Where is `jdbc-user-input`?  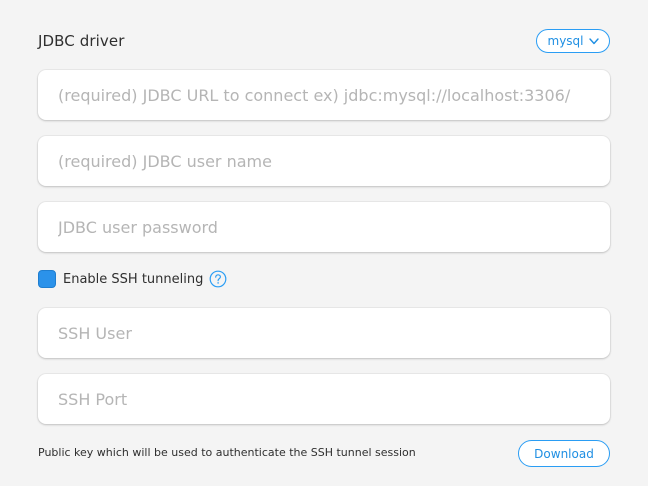 jdbc-user-input is located at coordinates (324, 161).